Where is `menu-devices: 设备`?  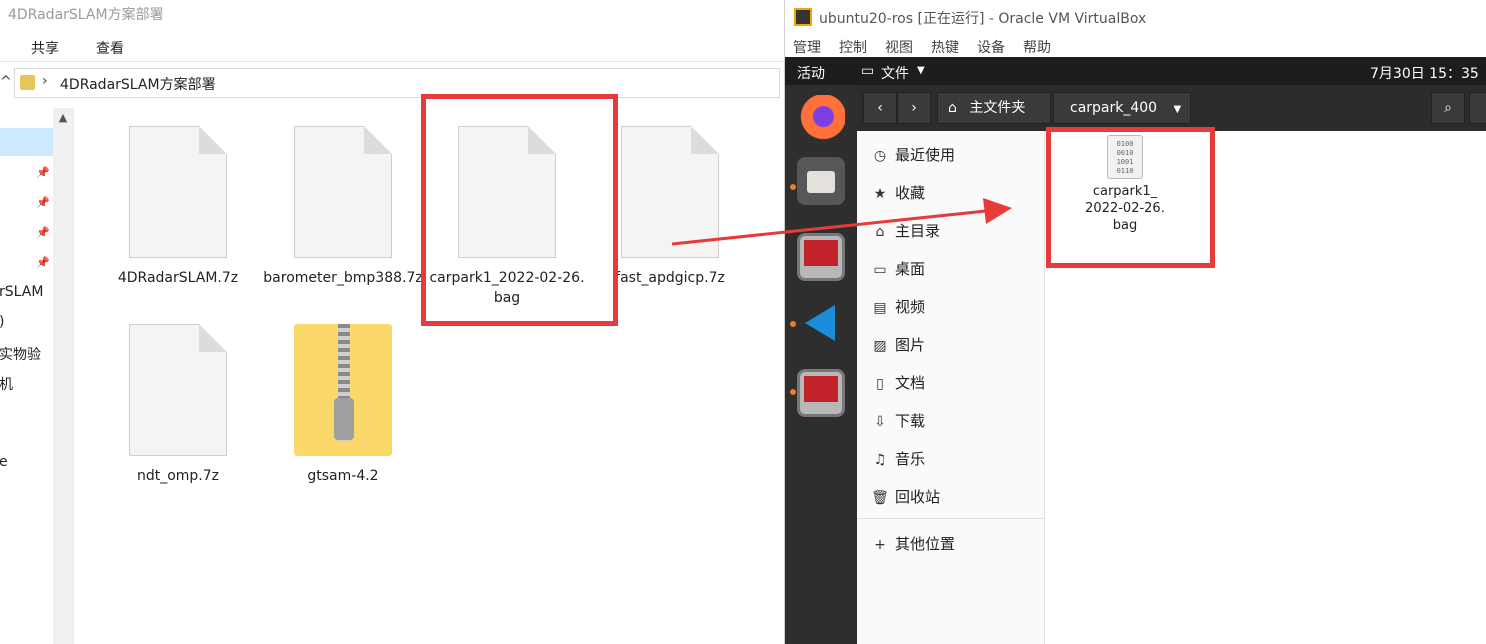
menu-devices: 设备 is located at coordinates (991, 47).